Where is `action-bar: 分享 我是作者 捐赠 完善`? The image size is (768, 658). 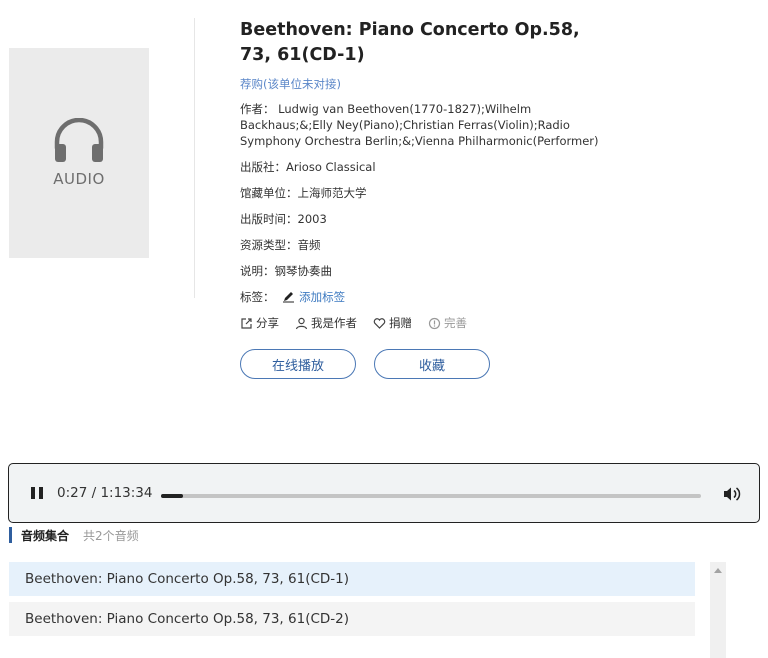 action-bar: 分享 我是作者 捐赠 完善 is located at coordinates (420, 323).